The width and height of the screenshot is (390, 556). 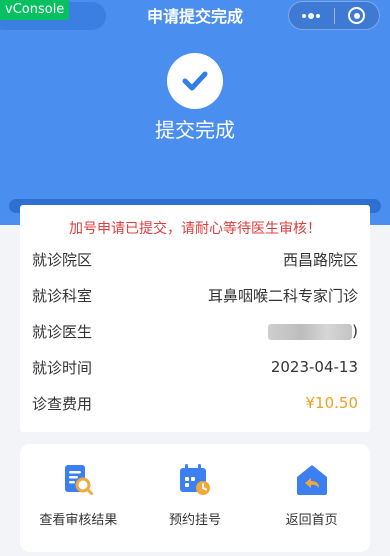 I want to click on detail-label: 就诊科室, so click(x=62, y=295).